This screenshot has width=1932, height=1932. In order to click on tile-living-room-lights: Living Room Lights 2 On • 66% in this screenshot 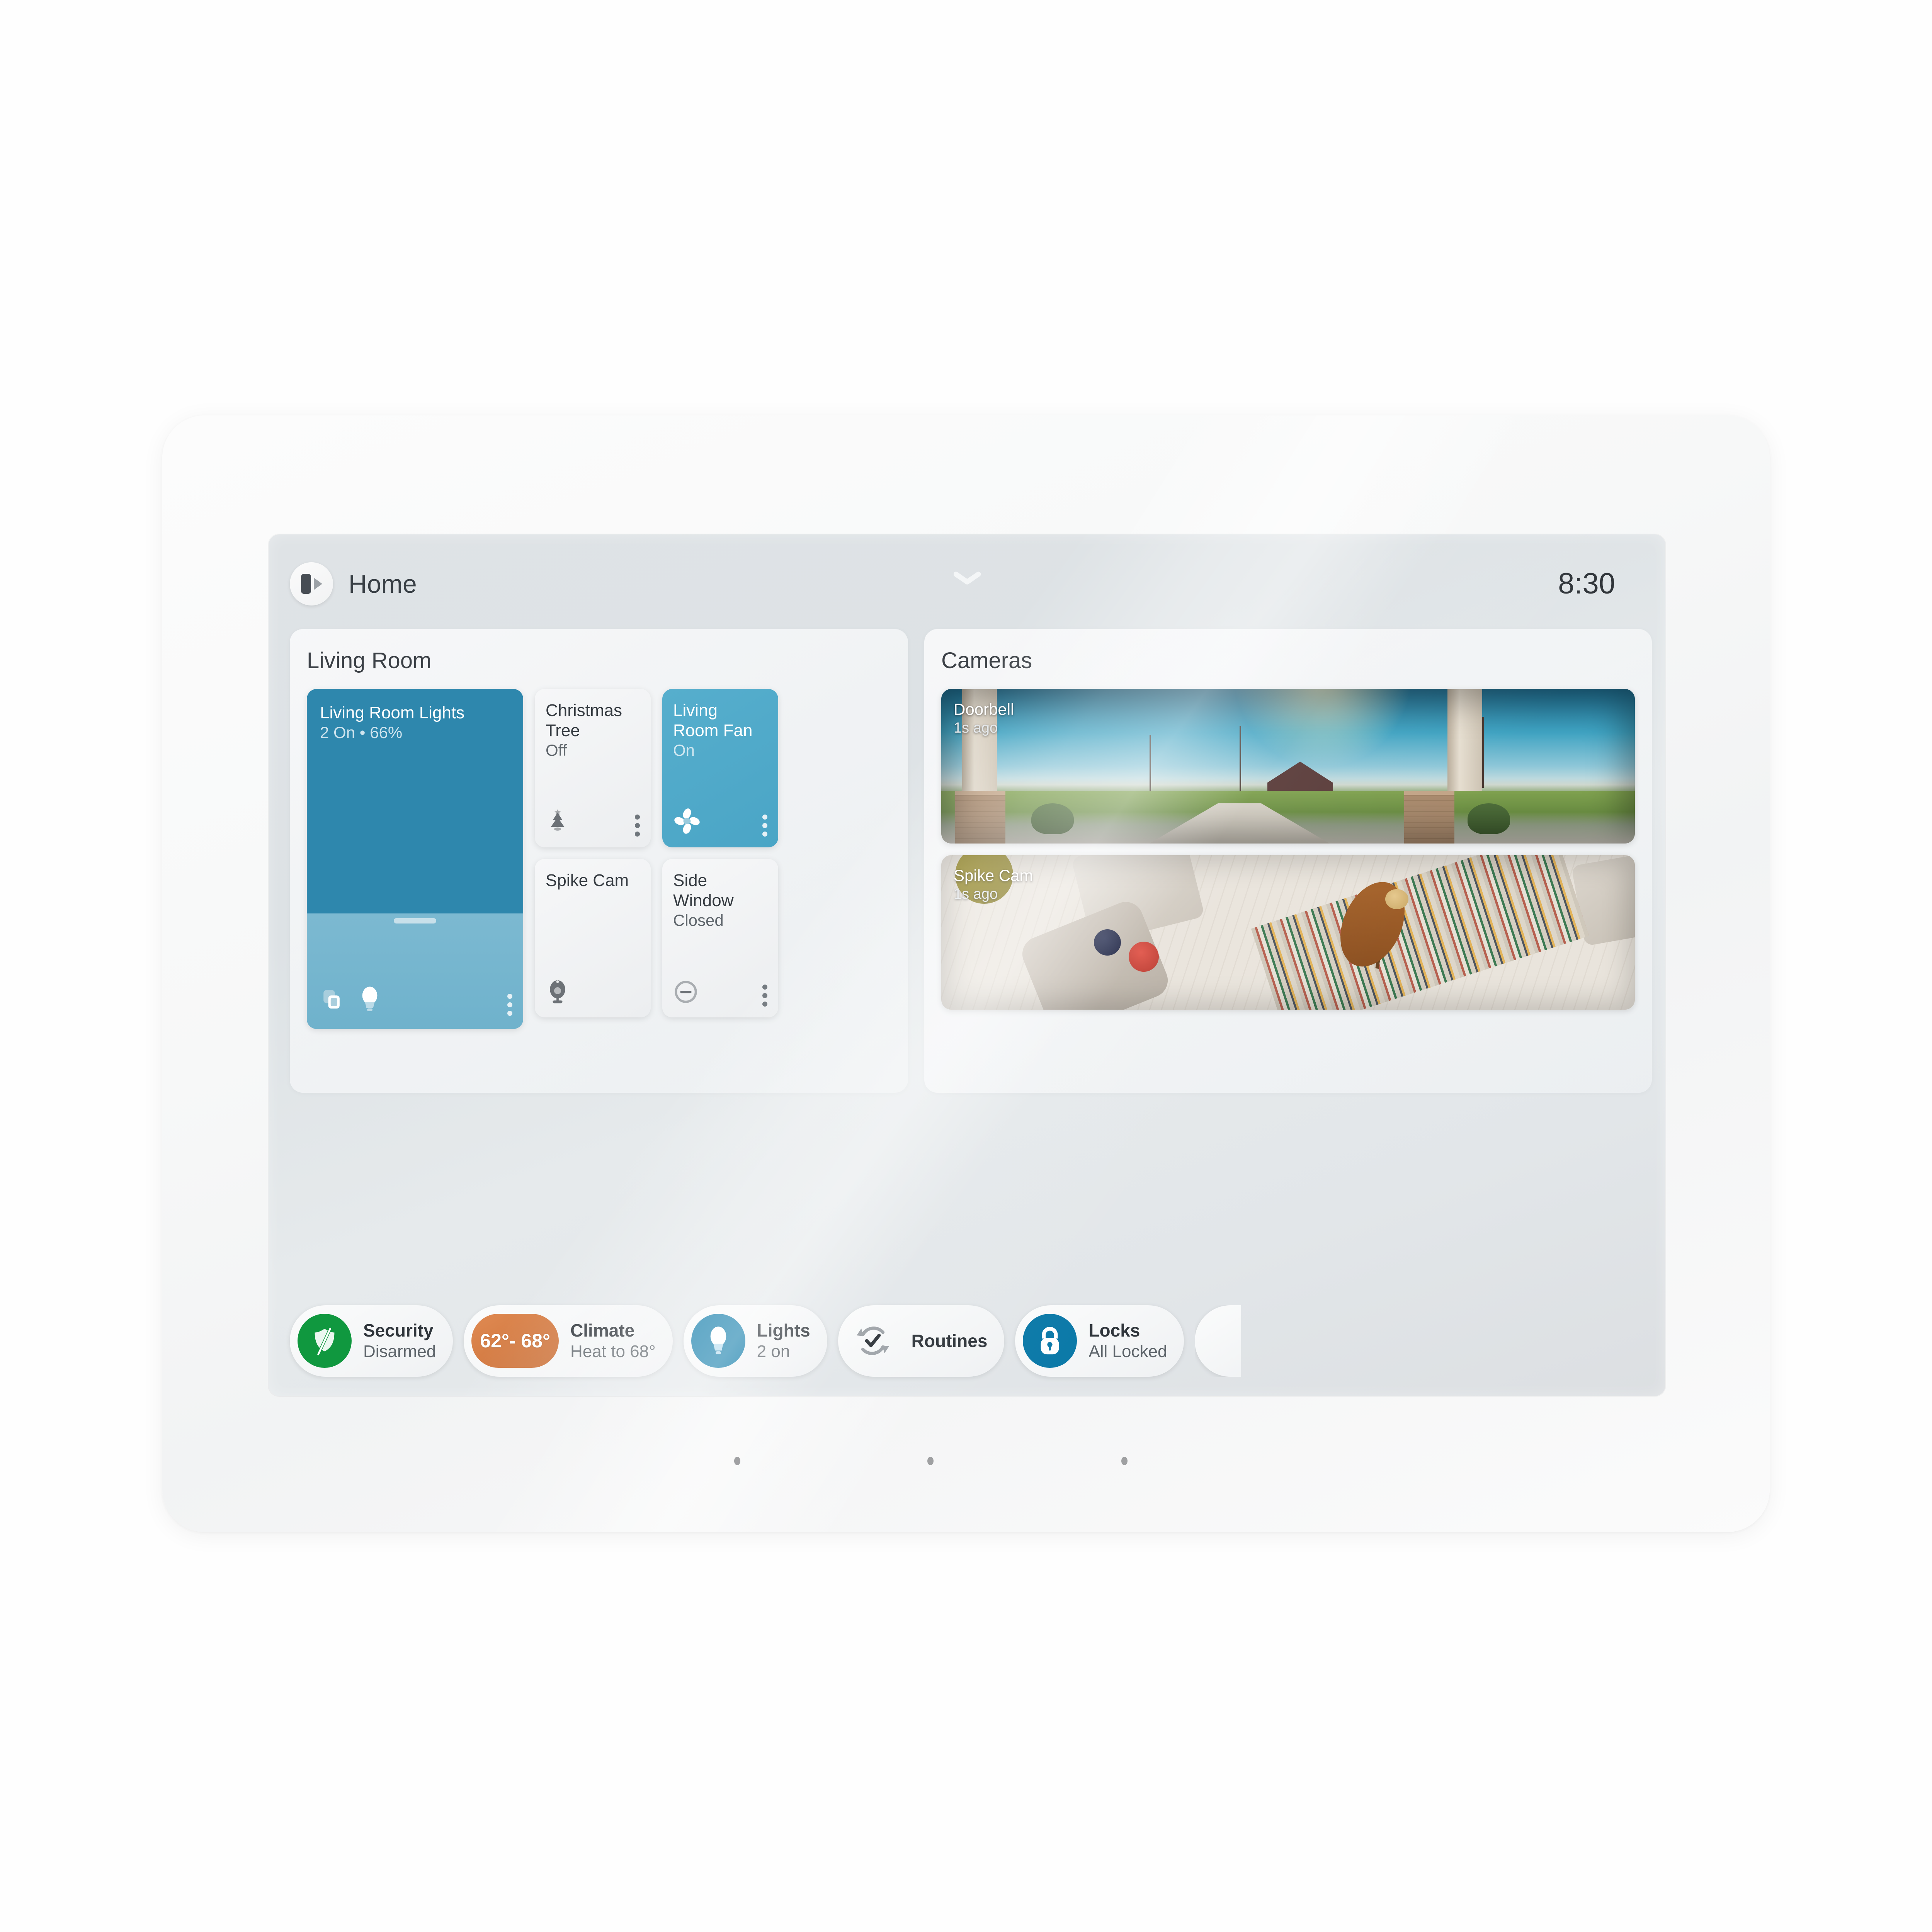, I will do `click(415, 859)`.